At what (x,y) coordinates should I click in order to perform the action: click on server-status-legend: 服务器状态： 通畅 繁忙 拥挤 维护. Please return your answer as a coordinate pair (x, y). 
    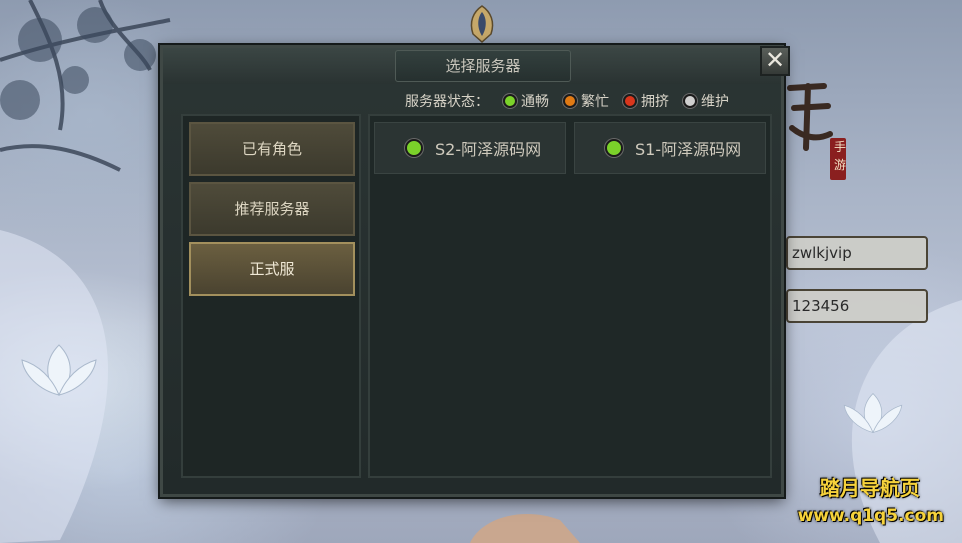
    Looking at the image, I should click on (567, 101).